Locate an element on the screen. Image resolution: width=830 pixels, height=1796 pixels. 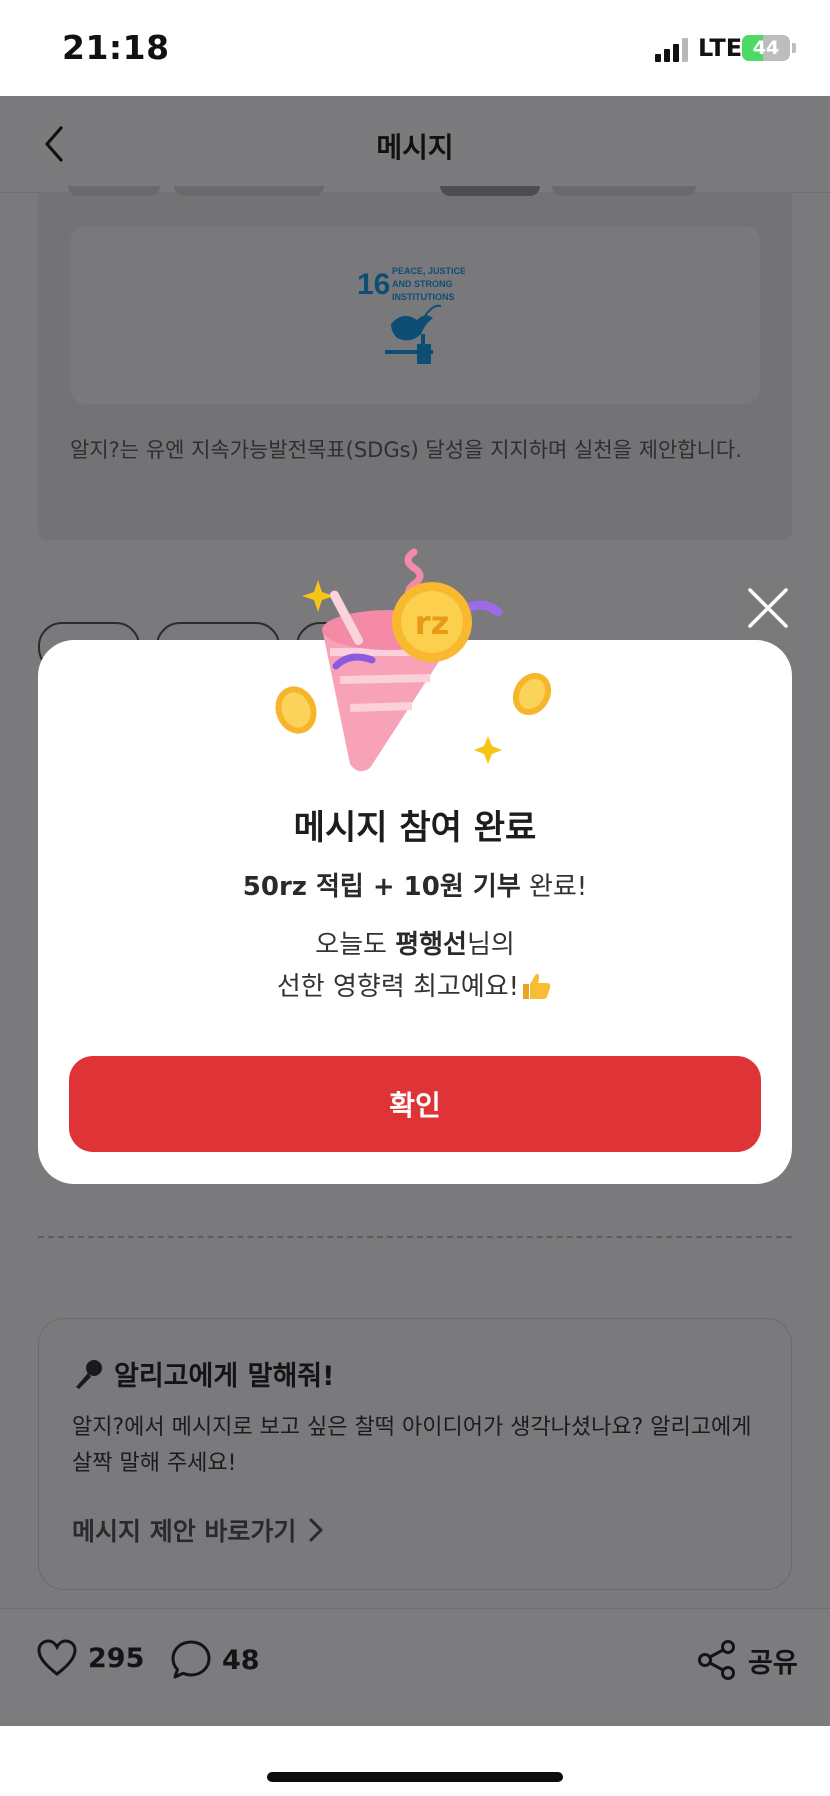
share-icon is located at coordinates (716, 1660).